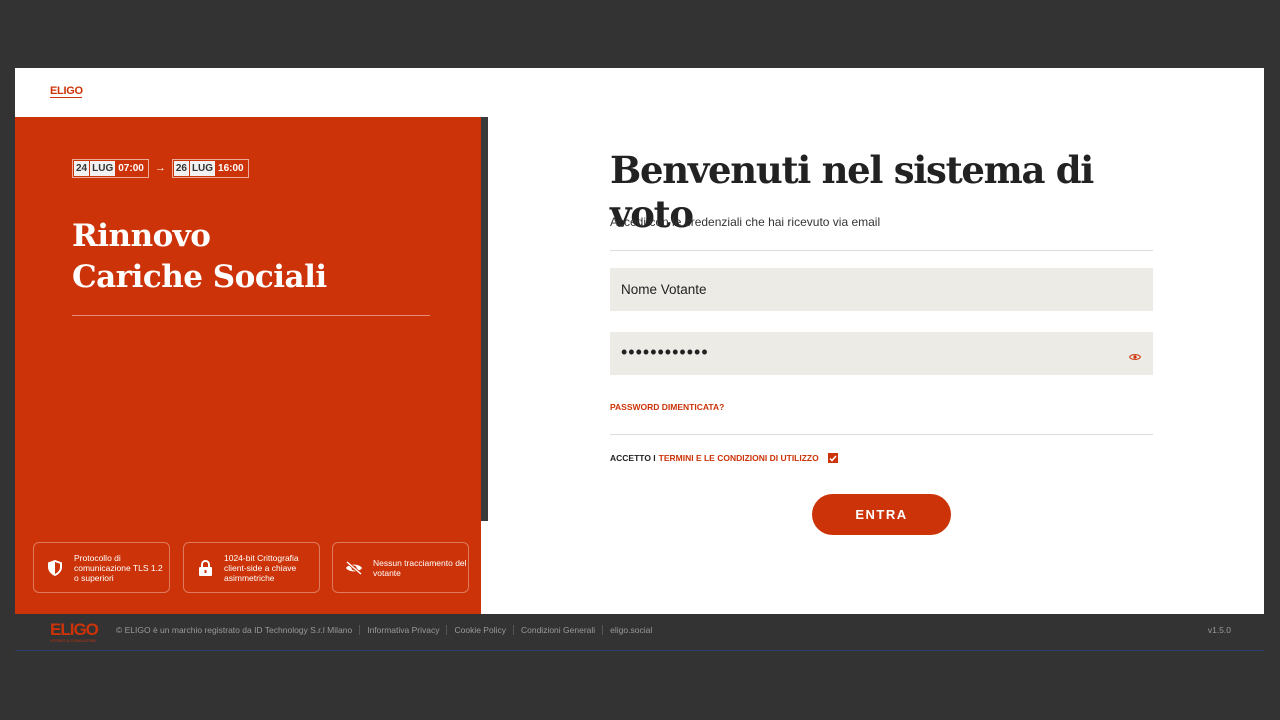 The width and height of the screenshot is (1280, 720). I want to click on terms-checkbox, so click(832, 458).